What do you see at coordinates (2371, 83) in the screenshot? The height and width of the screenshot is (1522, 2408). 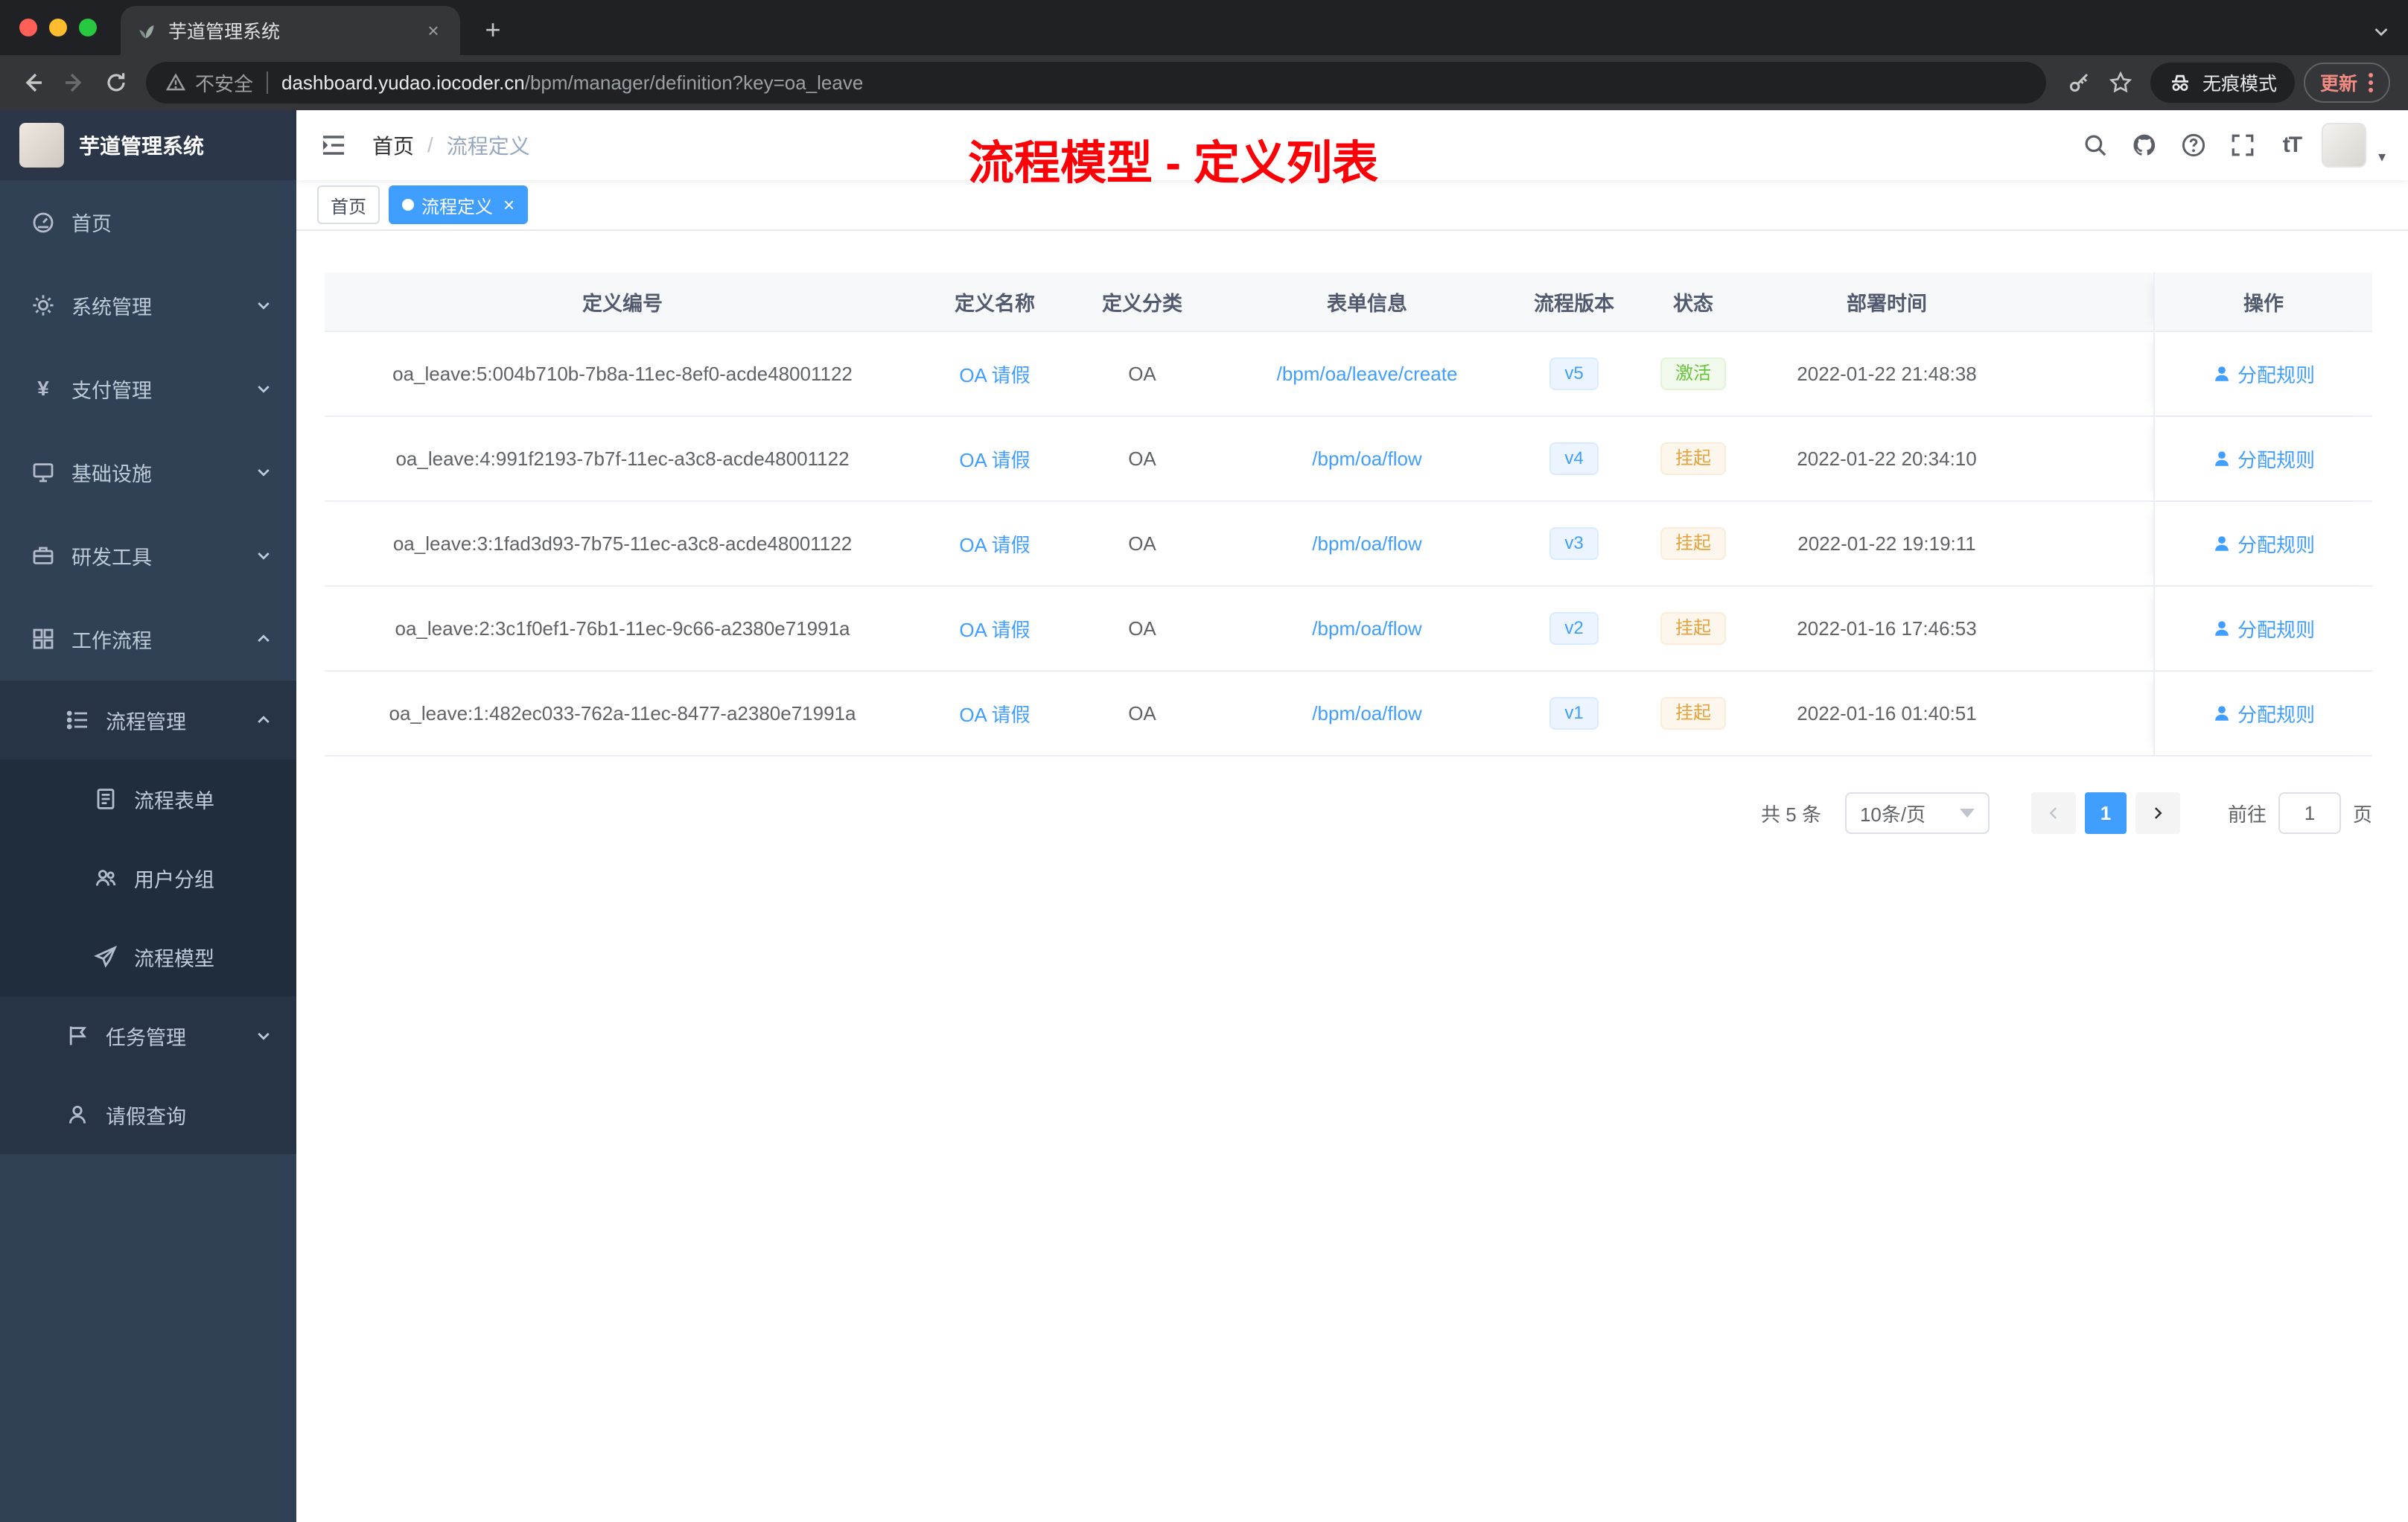 I see `browser-menu-dots-icon` at bounding box center [2371, 83].